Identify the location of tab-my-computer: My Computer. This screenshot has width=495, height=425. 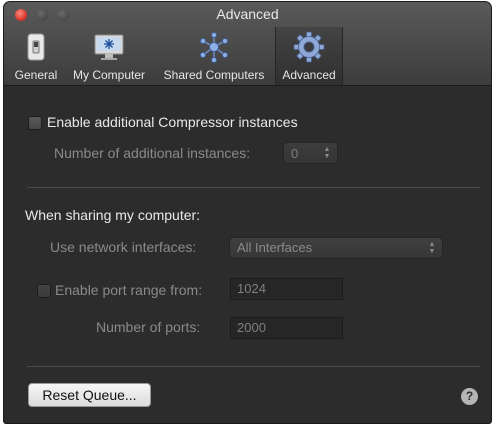
(109, 56).